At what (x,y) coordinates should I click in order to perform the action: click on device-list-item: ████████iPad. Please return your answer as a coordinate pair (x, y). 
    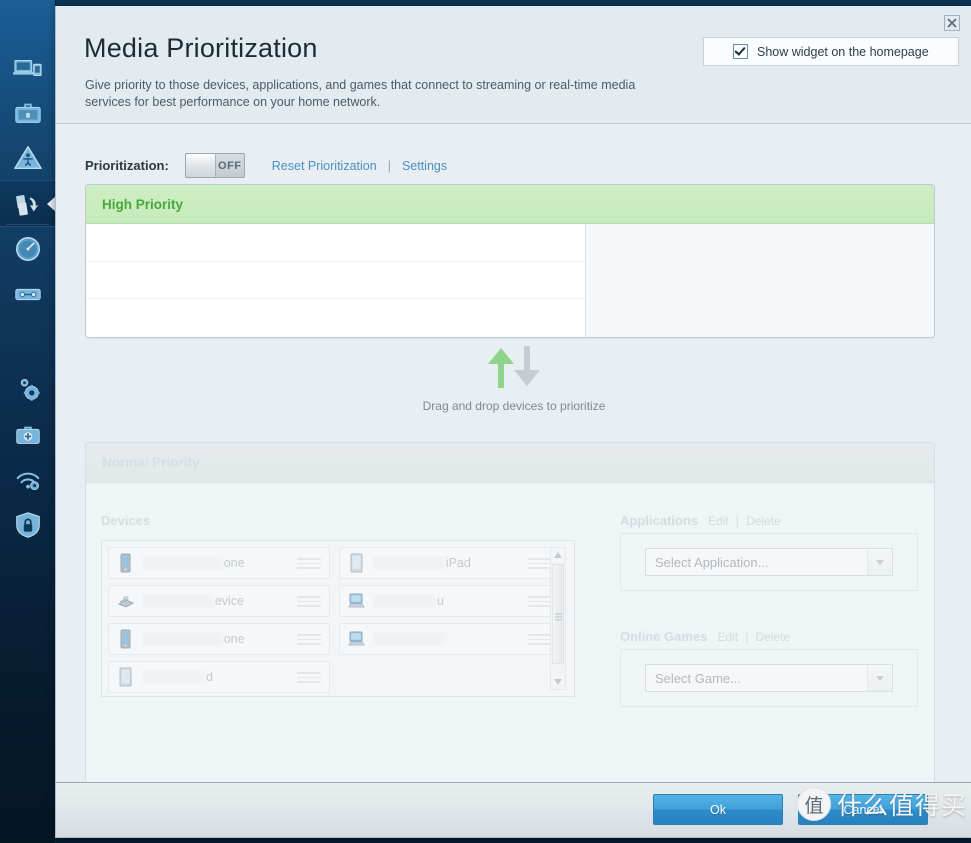
    Looking at the image, I should click on (450, 563).